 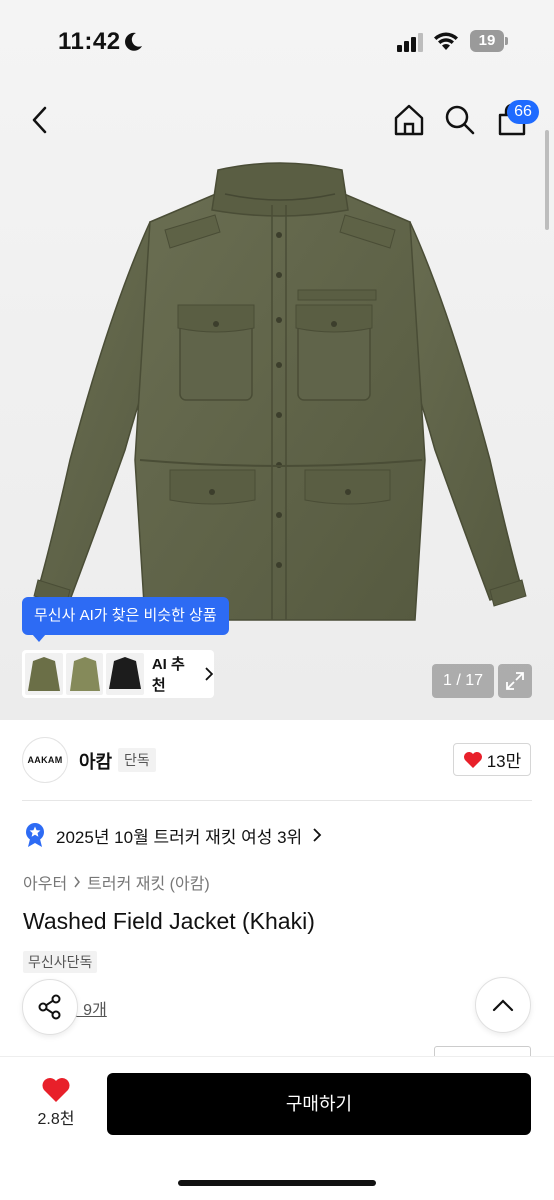 What do you see at coordinates (169, 921) in the screenshot?
I see `product-title: Washed Field Jacket (Khaki)` at bounding box center [169, 921].